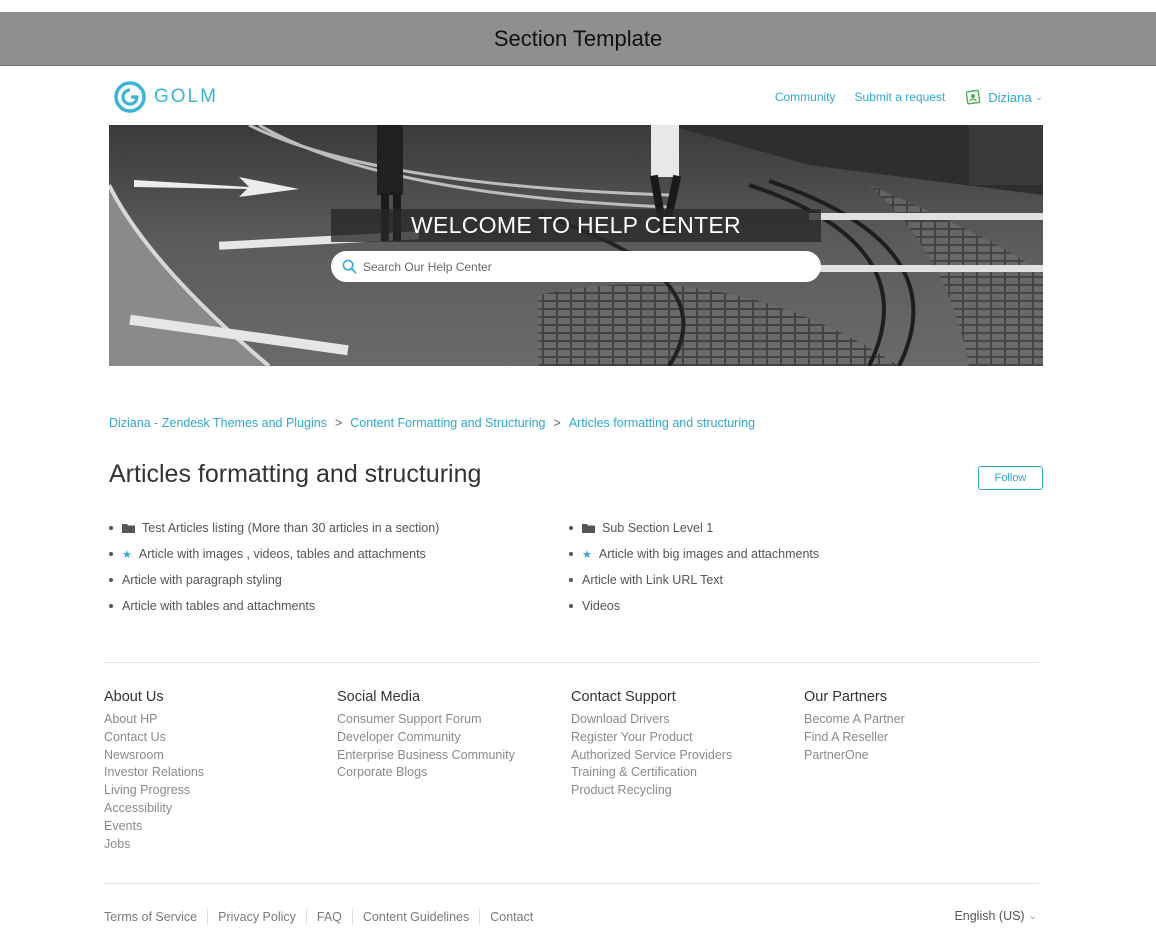  What do you see at coordinates (329, 917) in the screenshot?
I see `faq-link: FAQ` at bounding box center [329, 917].